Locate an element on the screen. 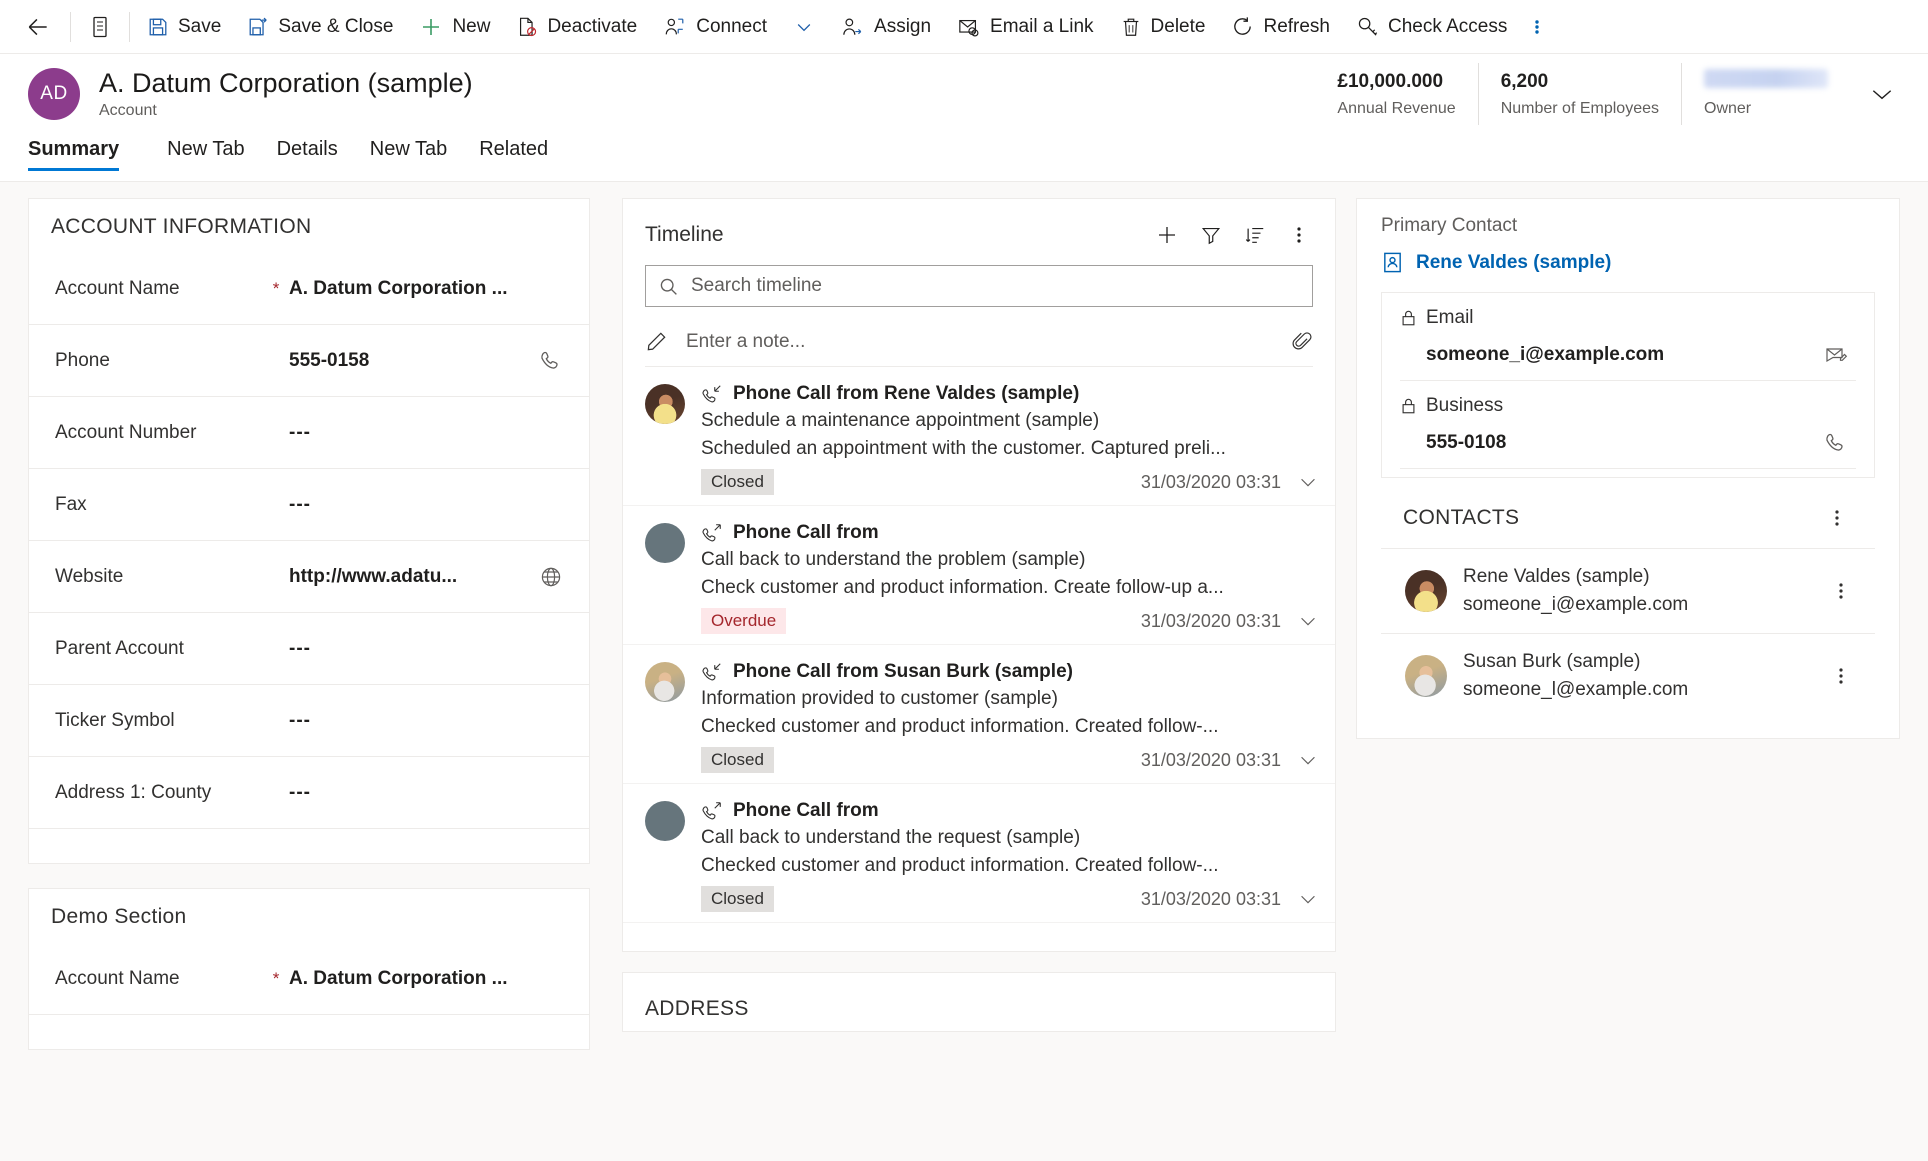 Image resolution: width=1928 pixels, height=1161 pixels. timeline-item-title: Phone Call from is located at coordinates (806, 810).